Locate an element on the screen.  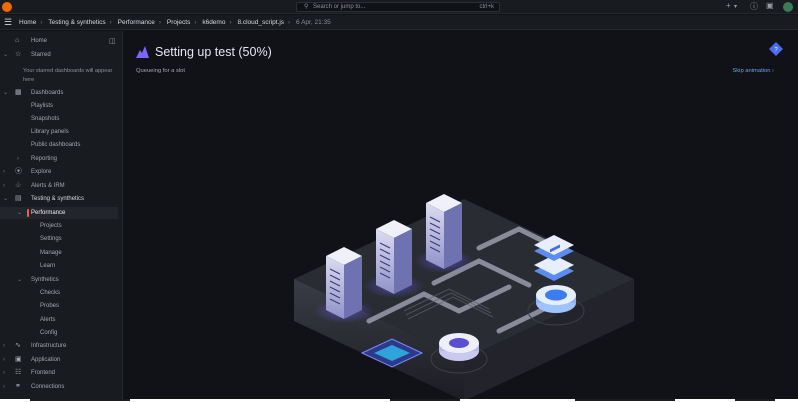
search-icon: ⚲ is located at coordinates (306, 7).